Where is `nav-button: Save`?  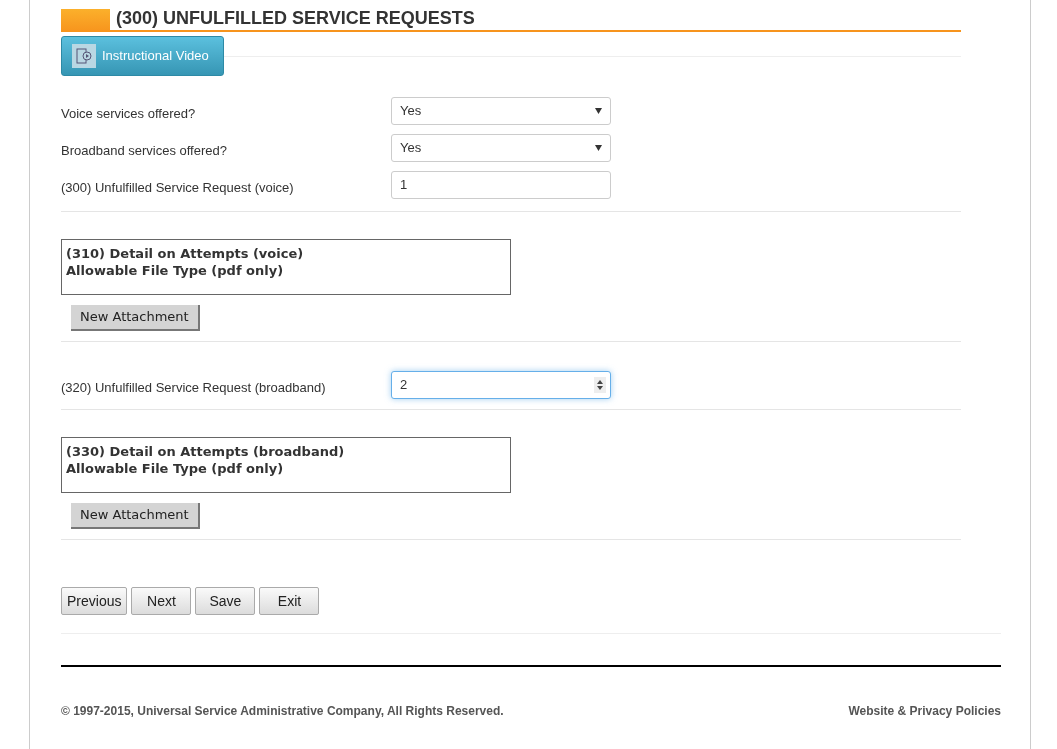 nav-button: Save is located at coordinates (225, 601).